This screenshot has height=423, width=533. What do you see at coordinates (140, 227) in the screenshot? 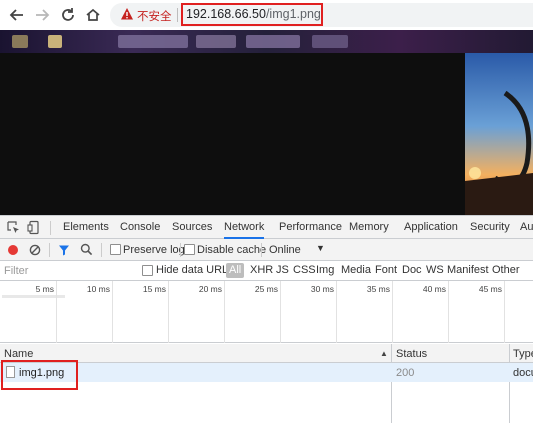
I see `tab-console: Console` at bounding box center [140, 227].